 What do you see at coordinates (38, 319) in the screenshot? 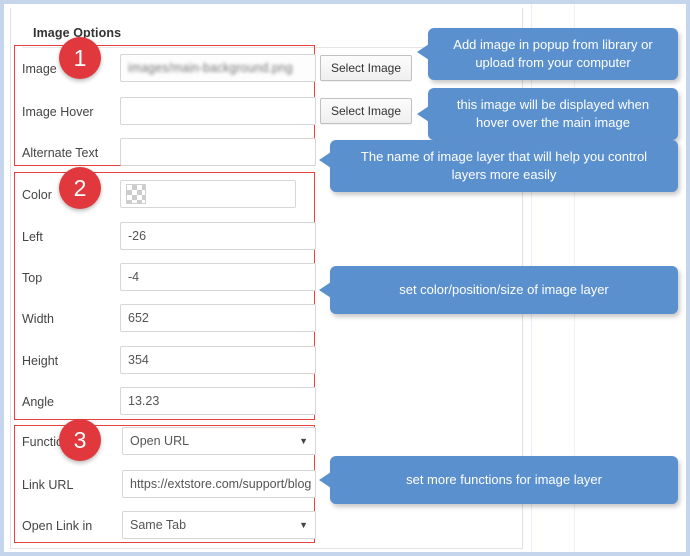
I see `label-width: Width` at bounding box center [38, 319].